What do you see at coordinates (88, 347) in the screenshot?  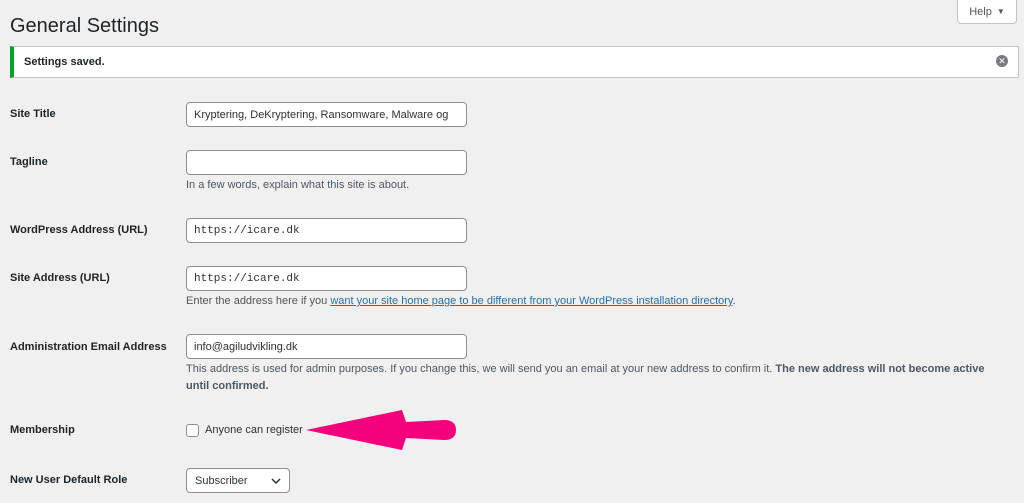 I see `admin-email-label: Administration Email Address` at bounding box center [88, 347].